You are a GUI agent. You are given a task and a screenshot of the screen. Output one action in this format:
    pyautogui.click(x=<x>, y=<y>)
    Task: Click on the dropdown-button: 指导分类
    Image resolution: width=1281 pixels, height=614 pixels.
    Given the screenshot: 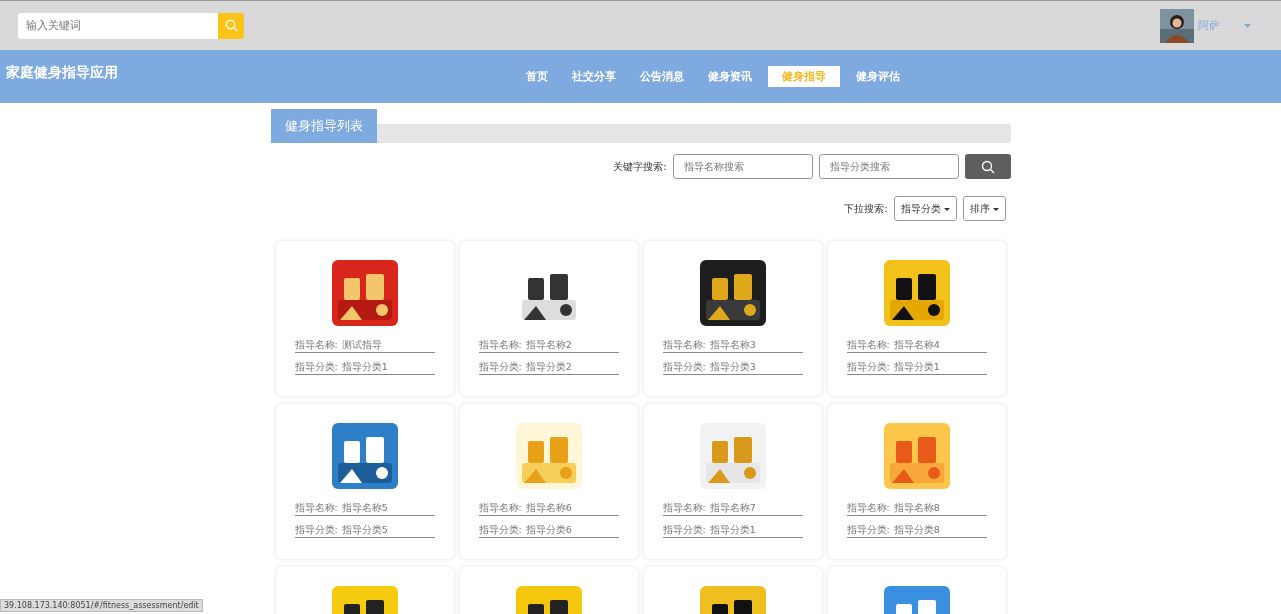 What is the action you would take?
    pyautogui.click(x=925, y=208)
    